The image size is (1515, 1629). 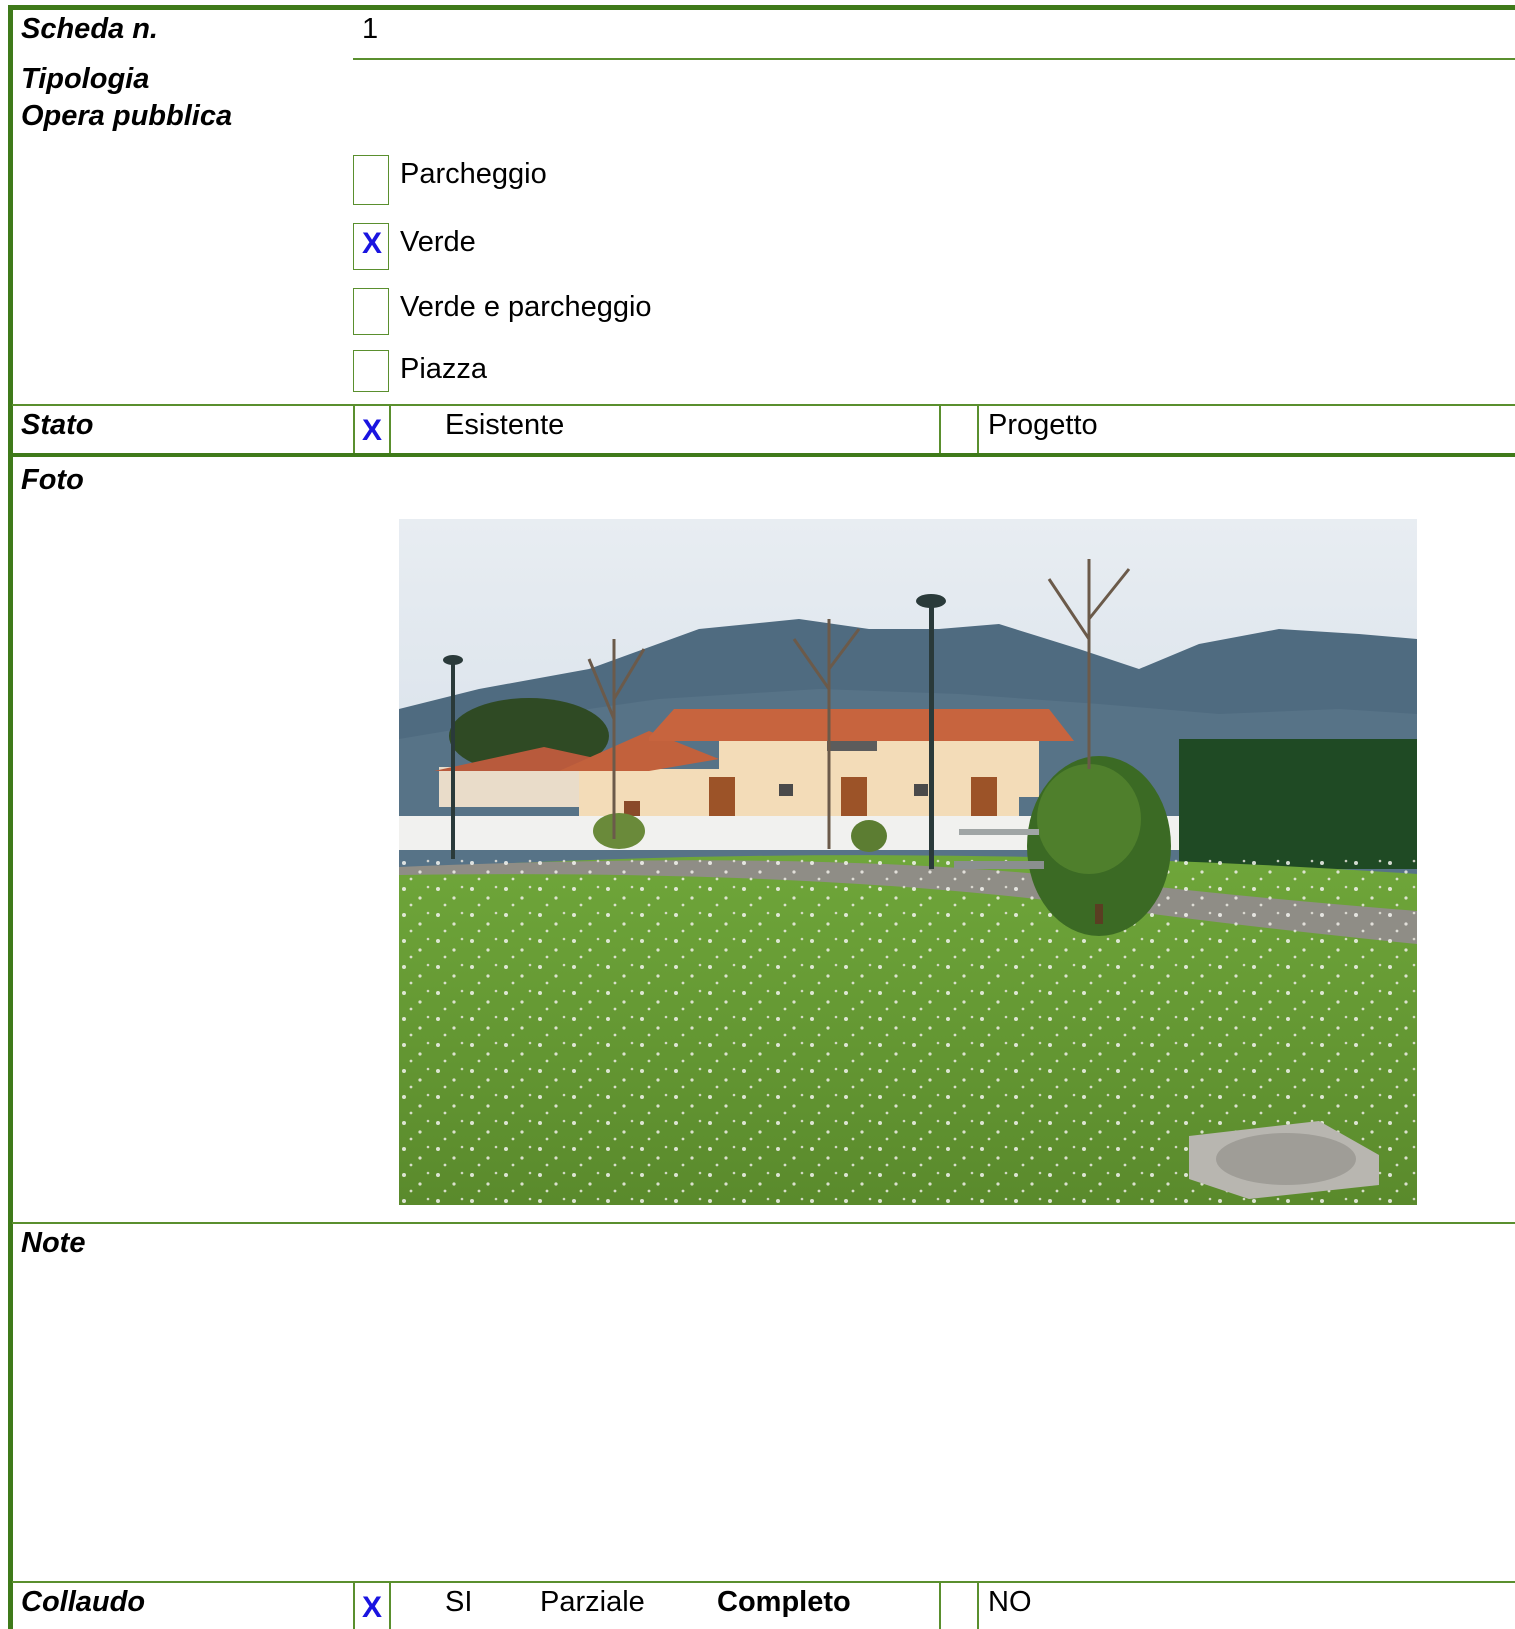 What do you see at coordinates (526, 307) in the screenshot?
I see `verde-e-parcheggio-option-label: Verde e parcheggio` at bounding box center [526, 307].